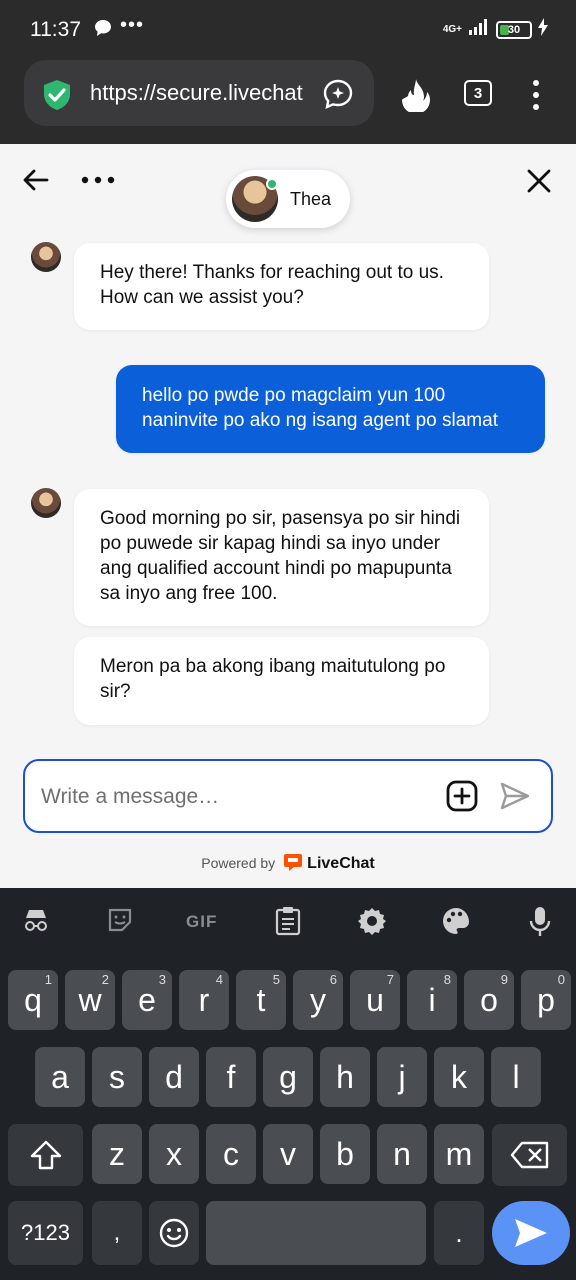 This screenshot has width=576, height=1280. What do you see at coordinates (288, 1154) in the screenshot?
I see `key-v: v` at bounding box center [288, 1154].